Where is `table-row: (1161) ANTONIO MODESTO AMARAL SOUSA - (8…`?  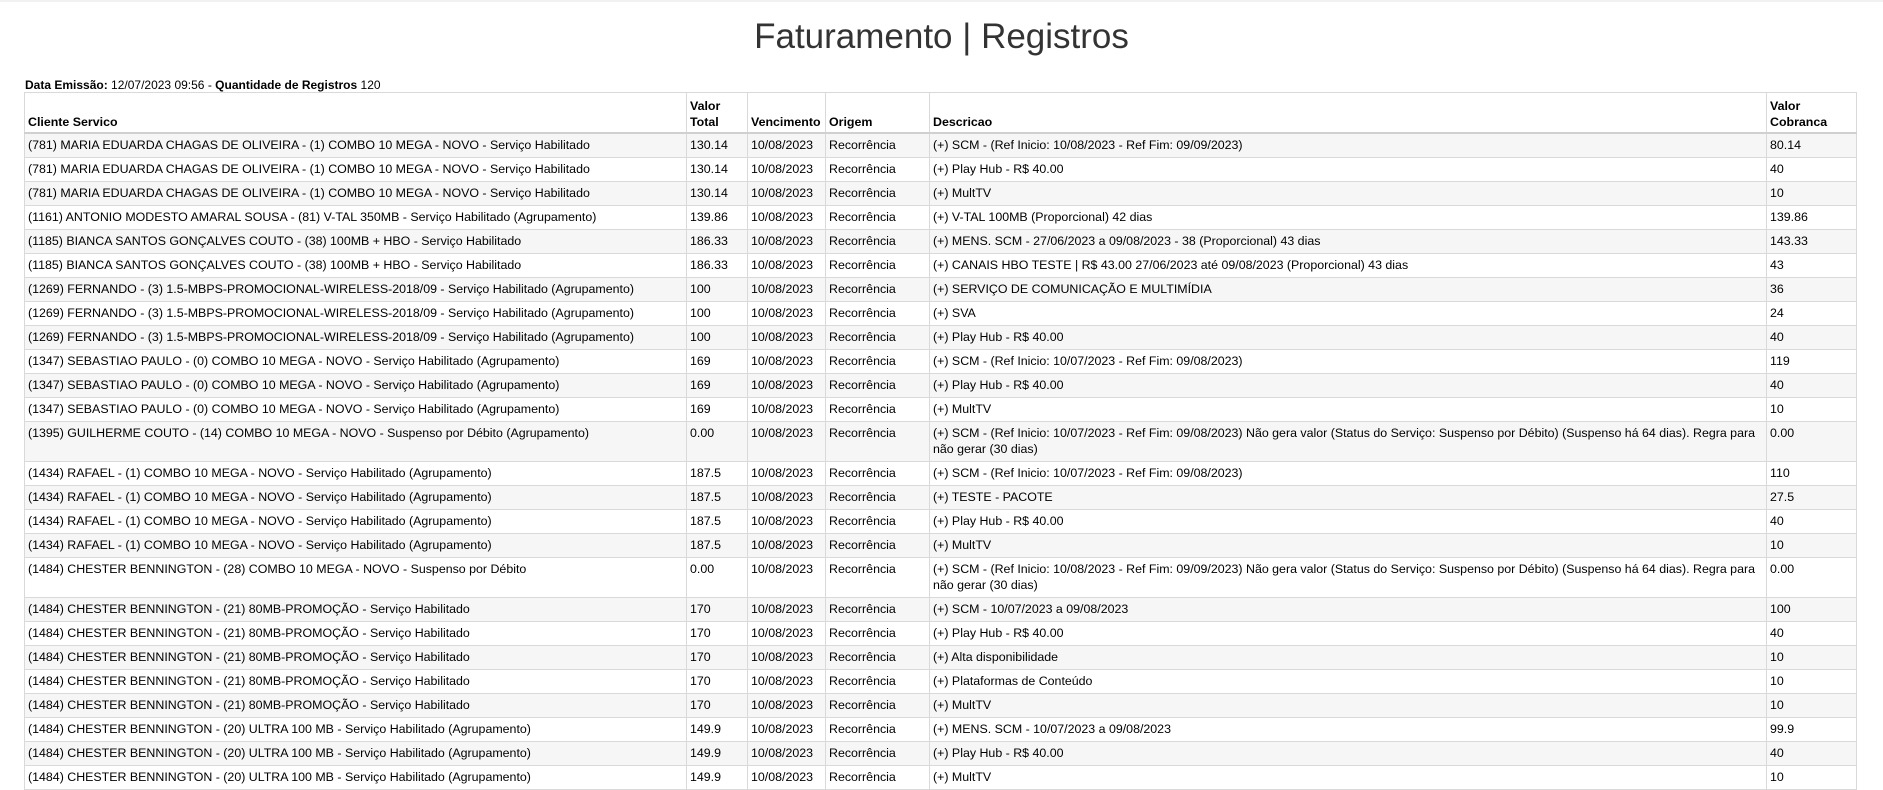 table-row: (1161) ANTONIO MODESTO AMARAL SOUSA - (8… is located at coordinates (940, 217).